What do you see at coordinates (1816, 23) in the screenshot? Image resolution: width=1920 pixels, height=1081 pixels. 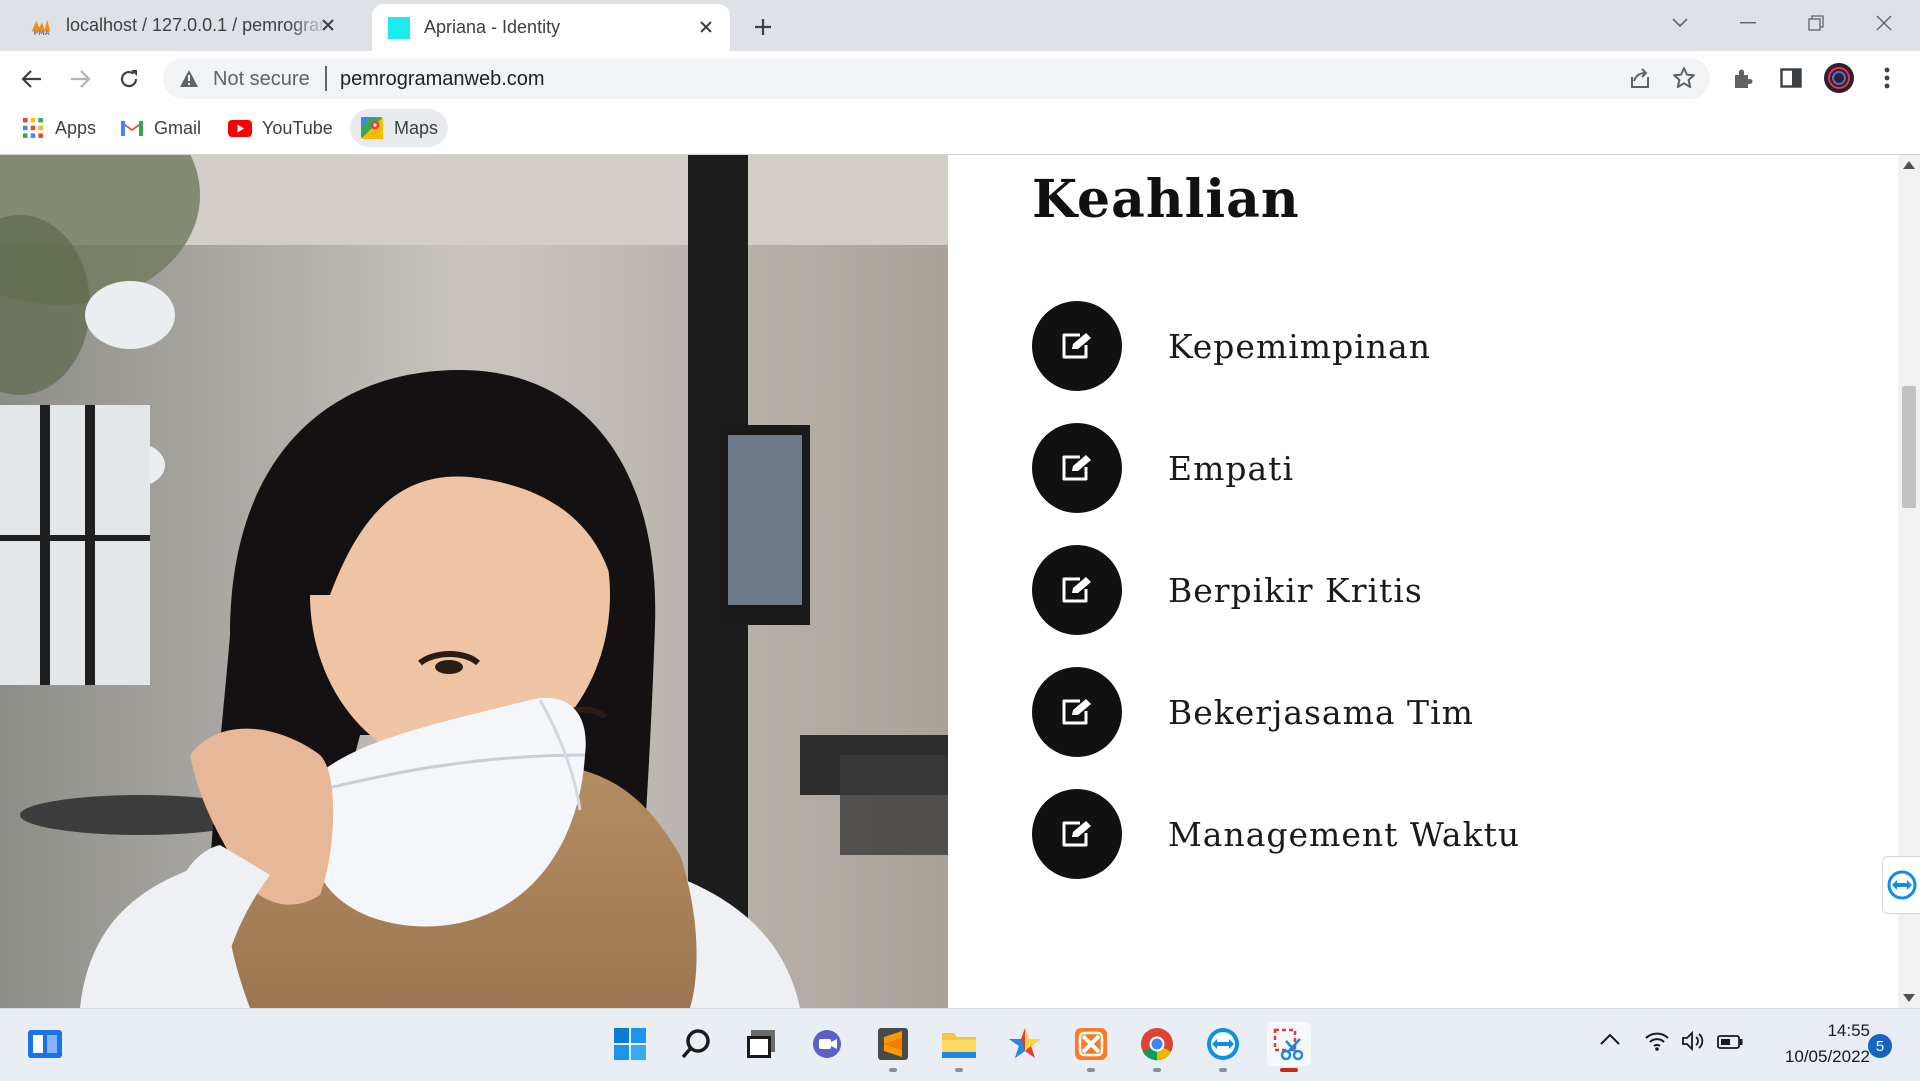 I see `restore-icon` at bounding box center [1816, 23].